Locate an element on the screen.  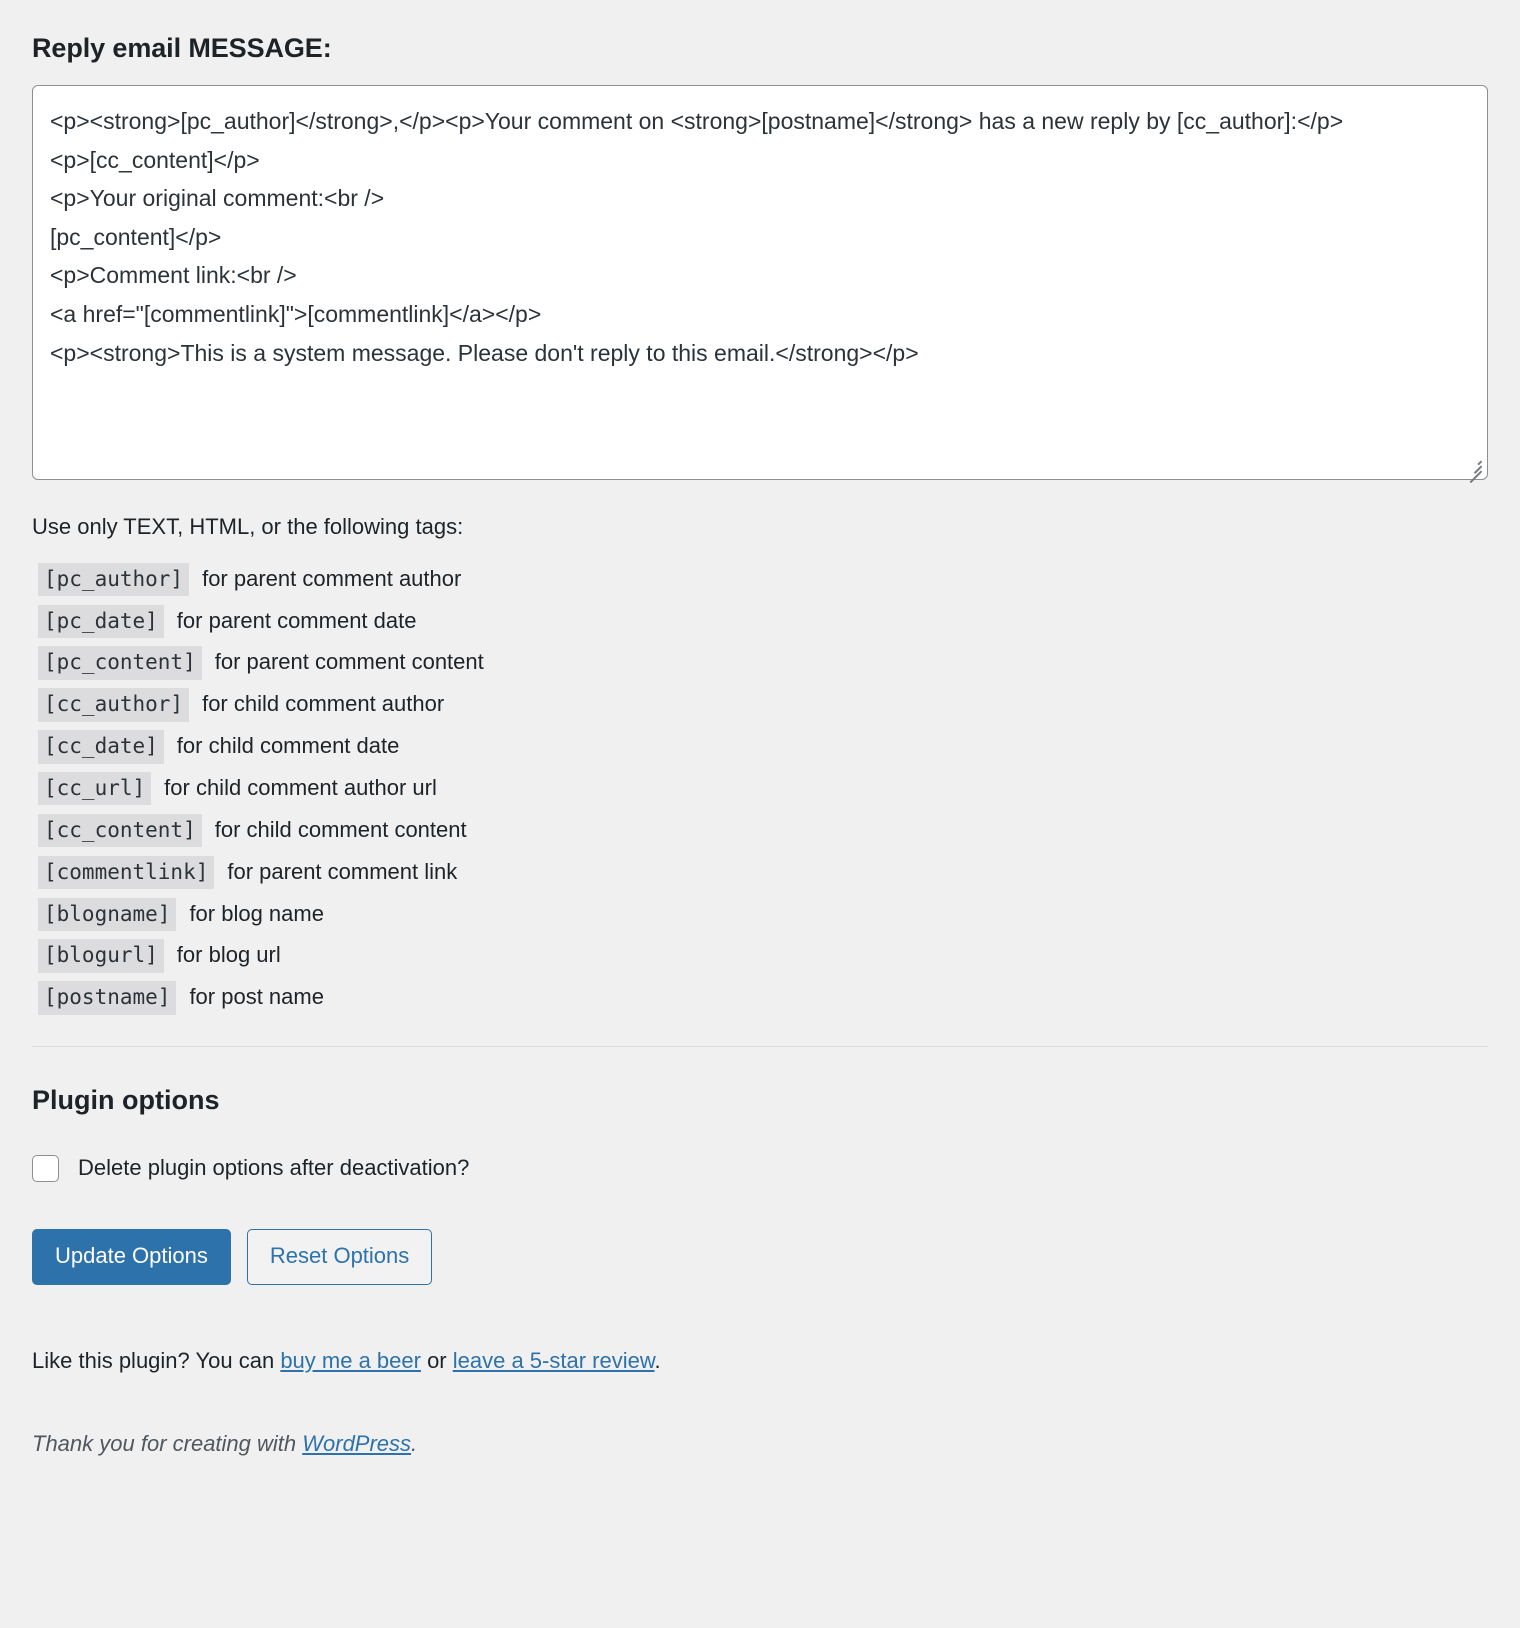
list-item: [pc_author] for parent comment author is located at coordinates (760, 579).